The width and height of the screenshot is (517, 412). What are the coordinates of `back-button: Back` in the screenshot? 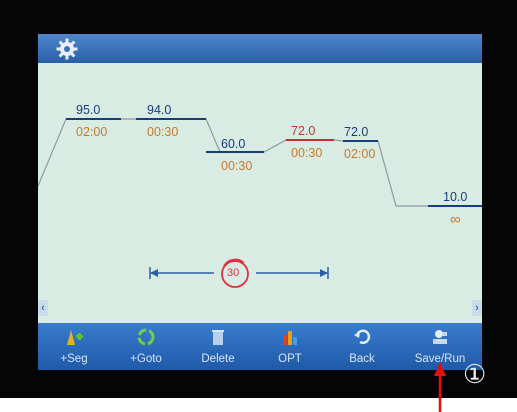 It's located at (362, 346).